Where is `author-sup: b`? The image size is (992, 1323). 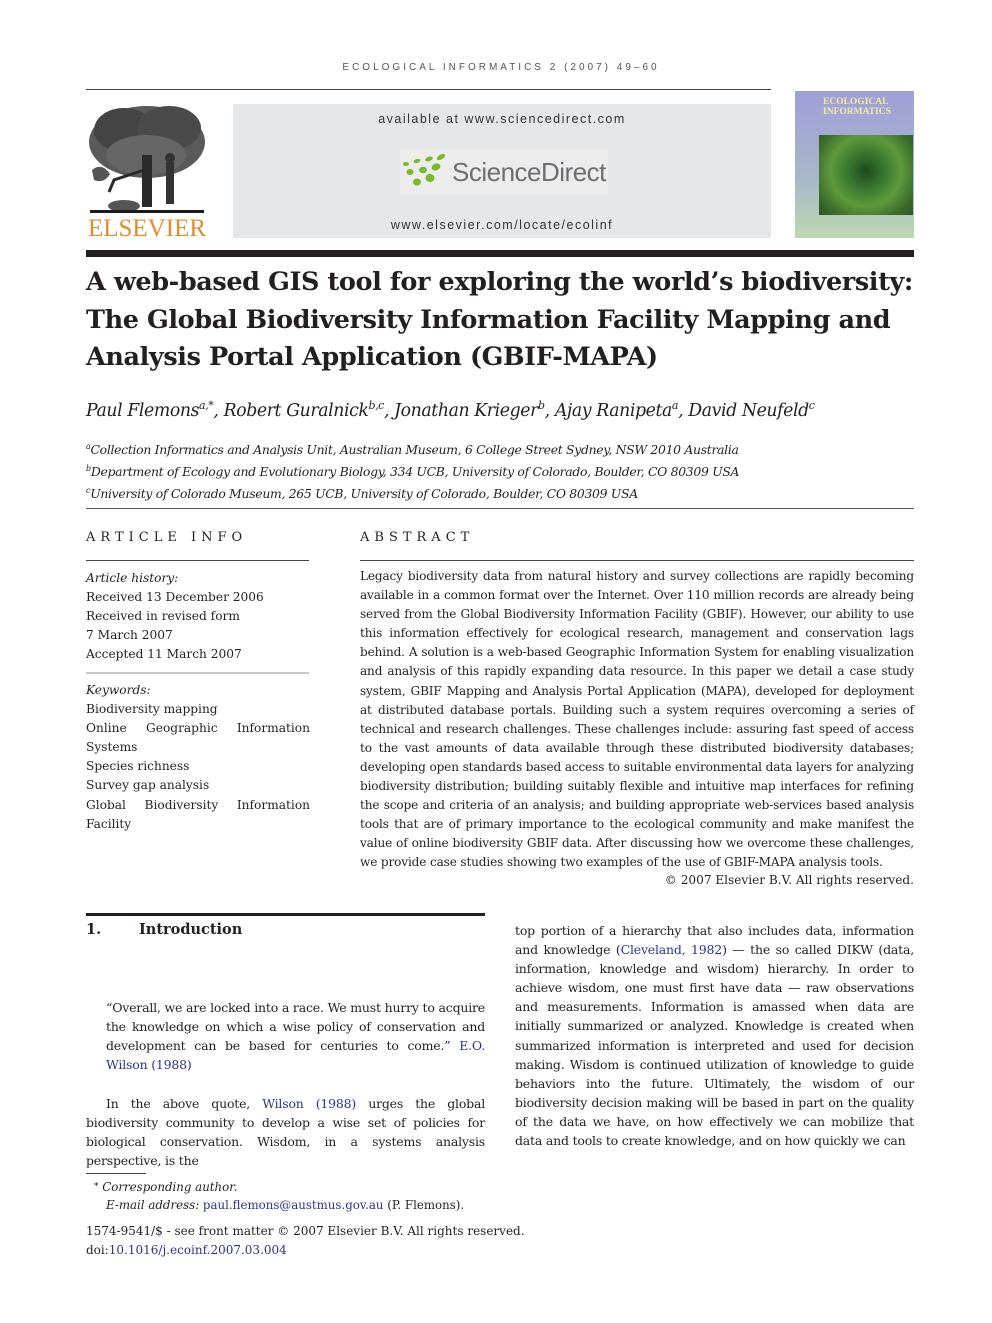 author-sup: b is located at coordinates (541, 405).